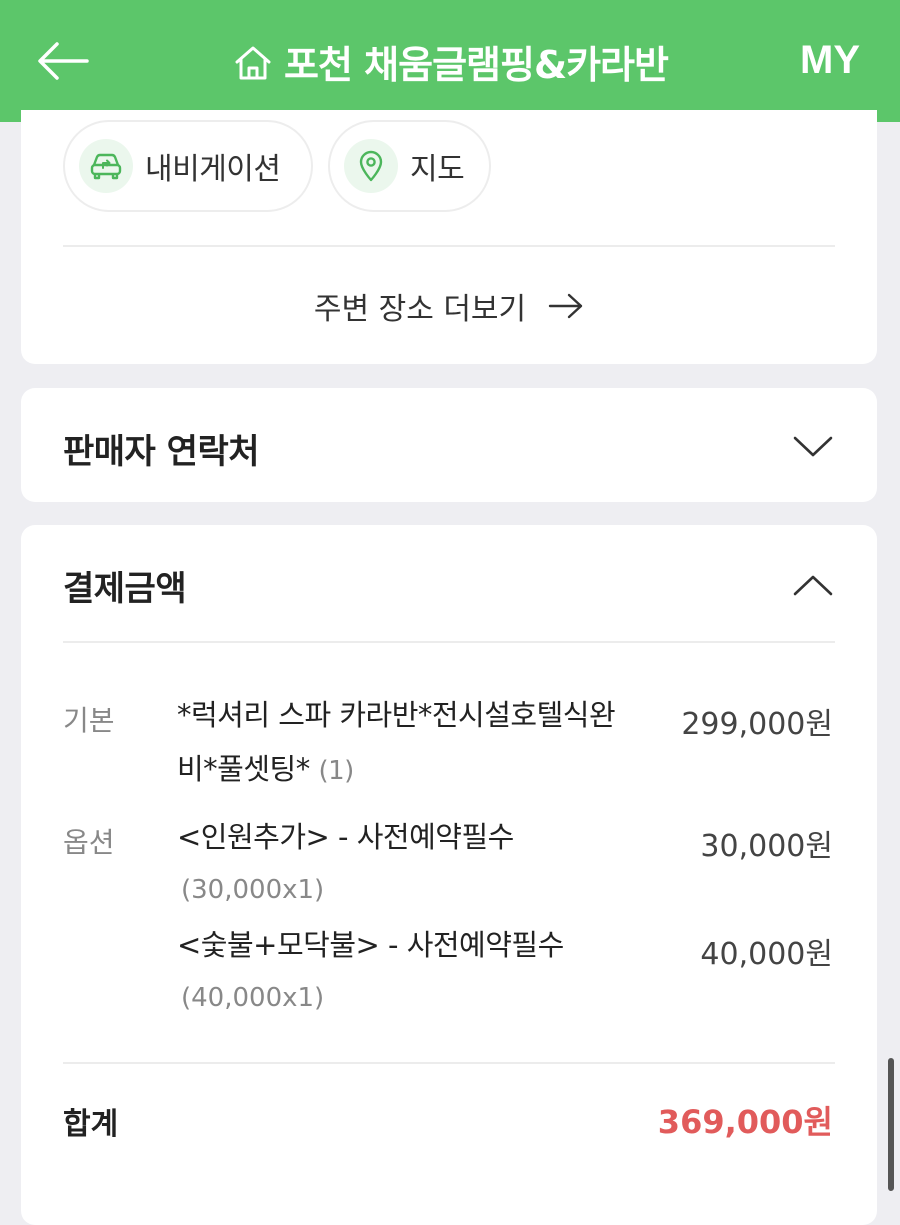 The height and width of the screenshot is (1225, 900). I want to click on collapse-toggle-button, so click(813, 585).